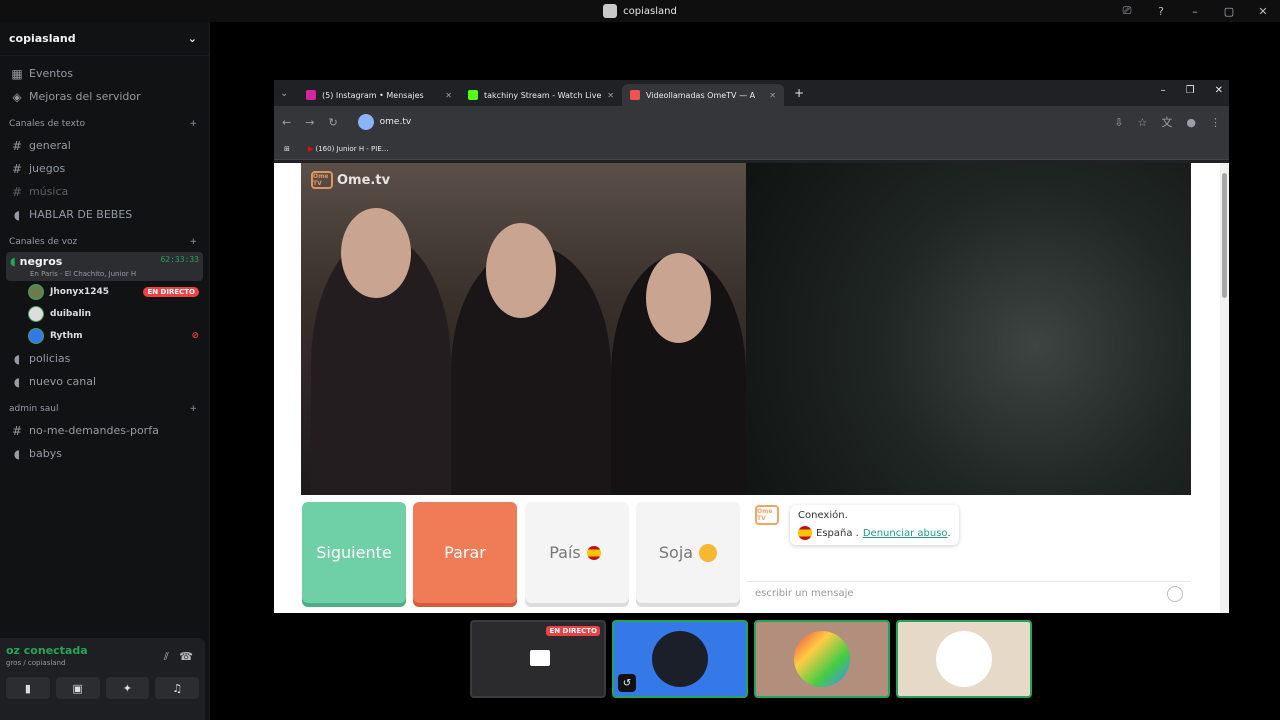 The image size is (1280, 720). Describe the element at coordinates (104, 191) in the screenshot. I see `channel-musica: # música` at that location.